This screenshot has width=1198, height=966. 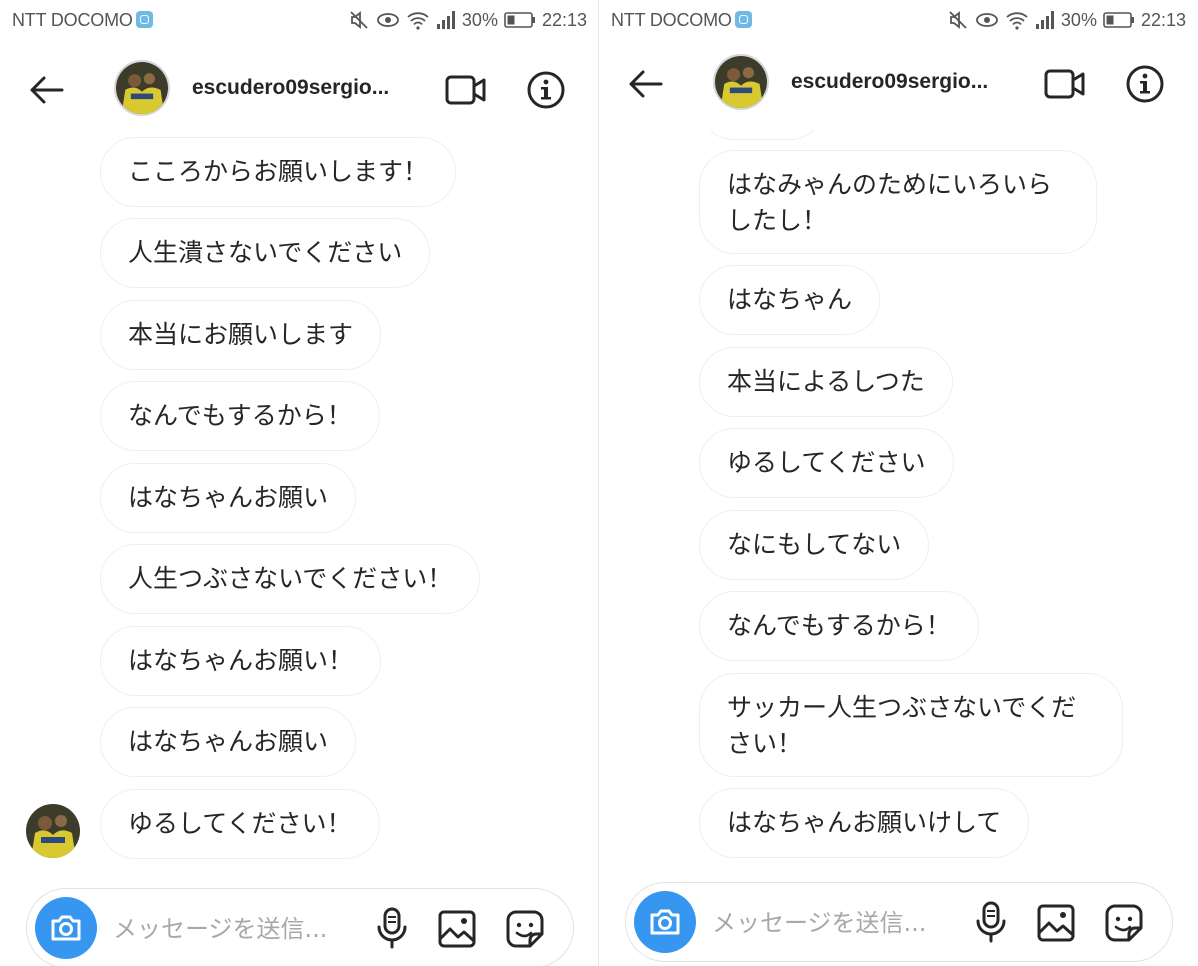 What do you see at coordinates (864, 823) in the screenshot?
I see `message-bubble: はなちゃんお願いけして` at bounding box center [864, 823].